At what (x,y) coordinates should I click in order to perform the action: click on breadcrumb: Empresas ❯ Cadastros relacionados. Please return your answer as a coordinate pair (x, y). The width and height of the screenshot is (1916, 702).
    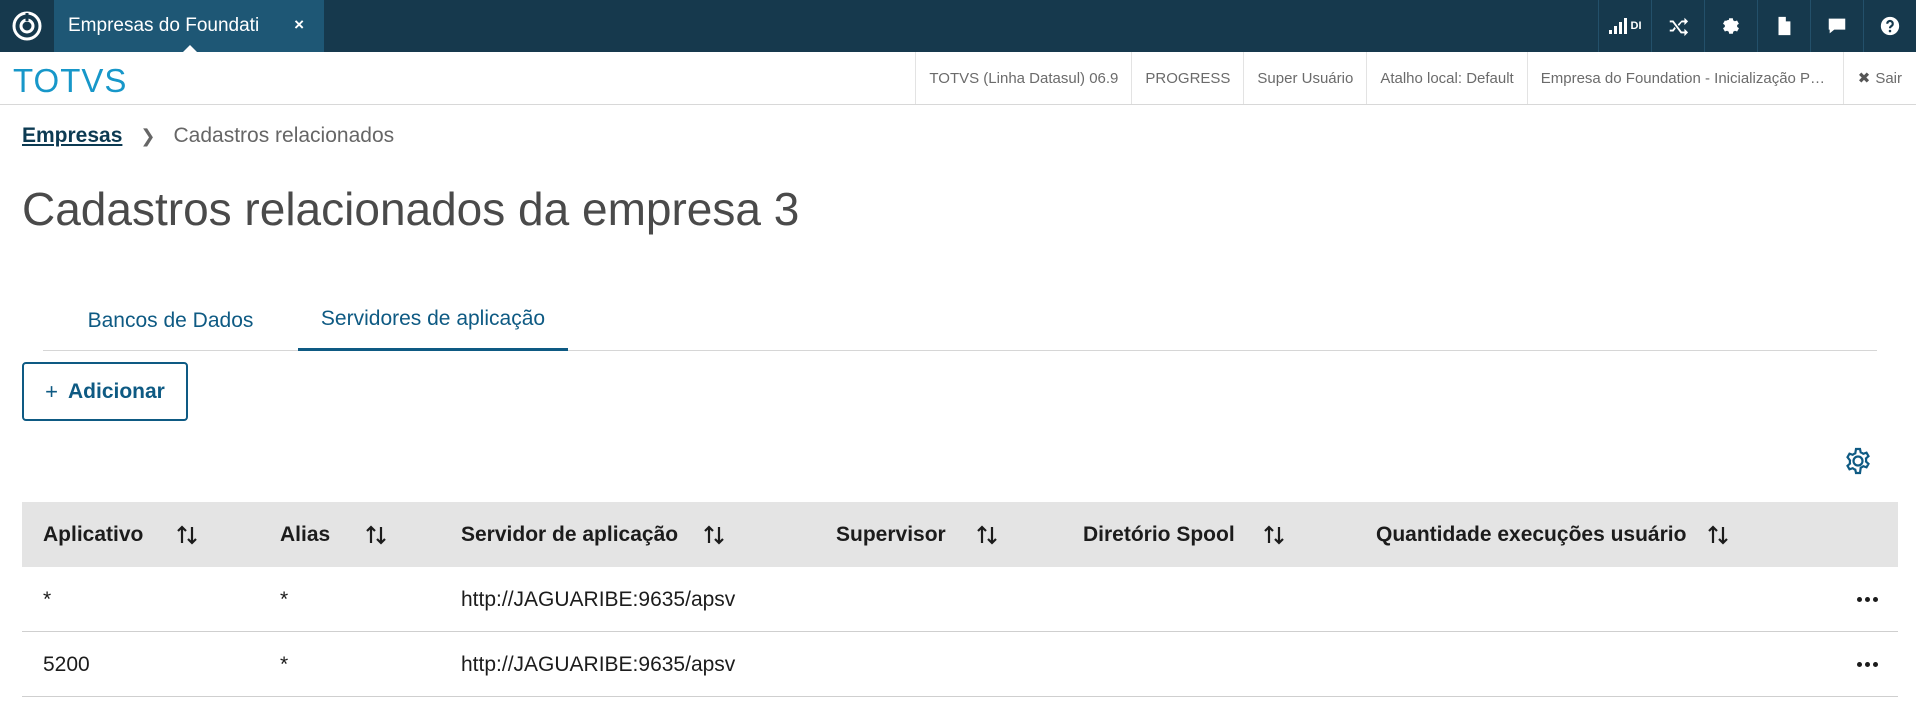
    Looking at the image, I should click on (208, 136).